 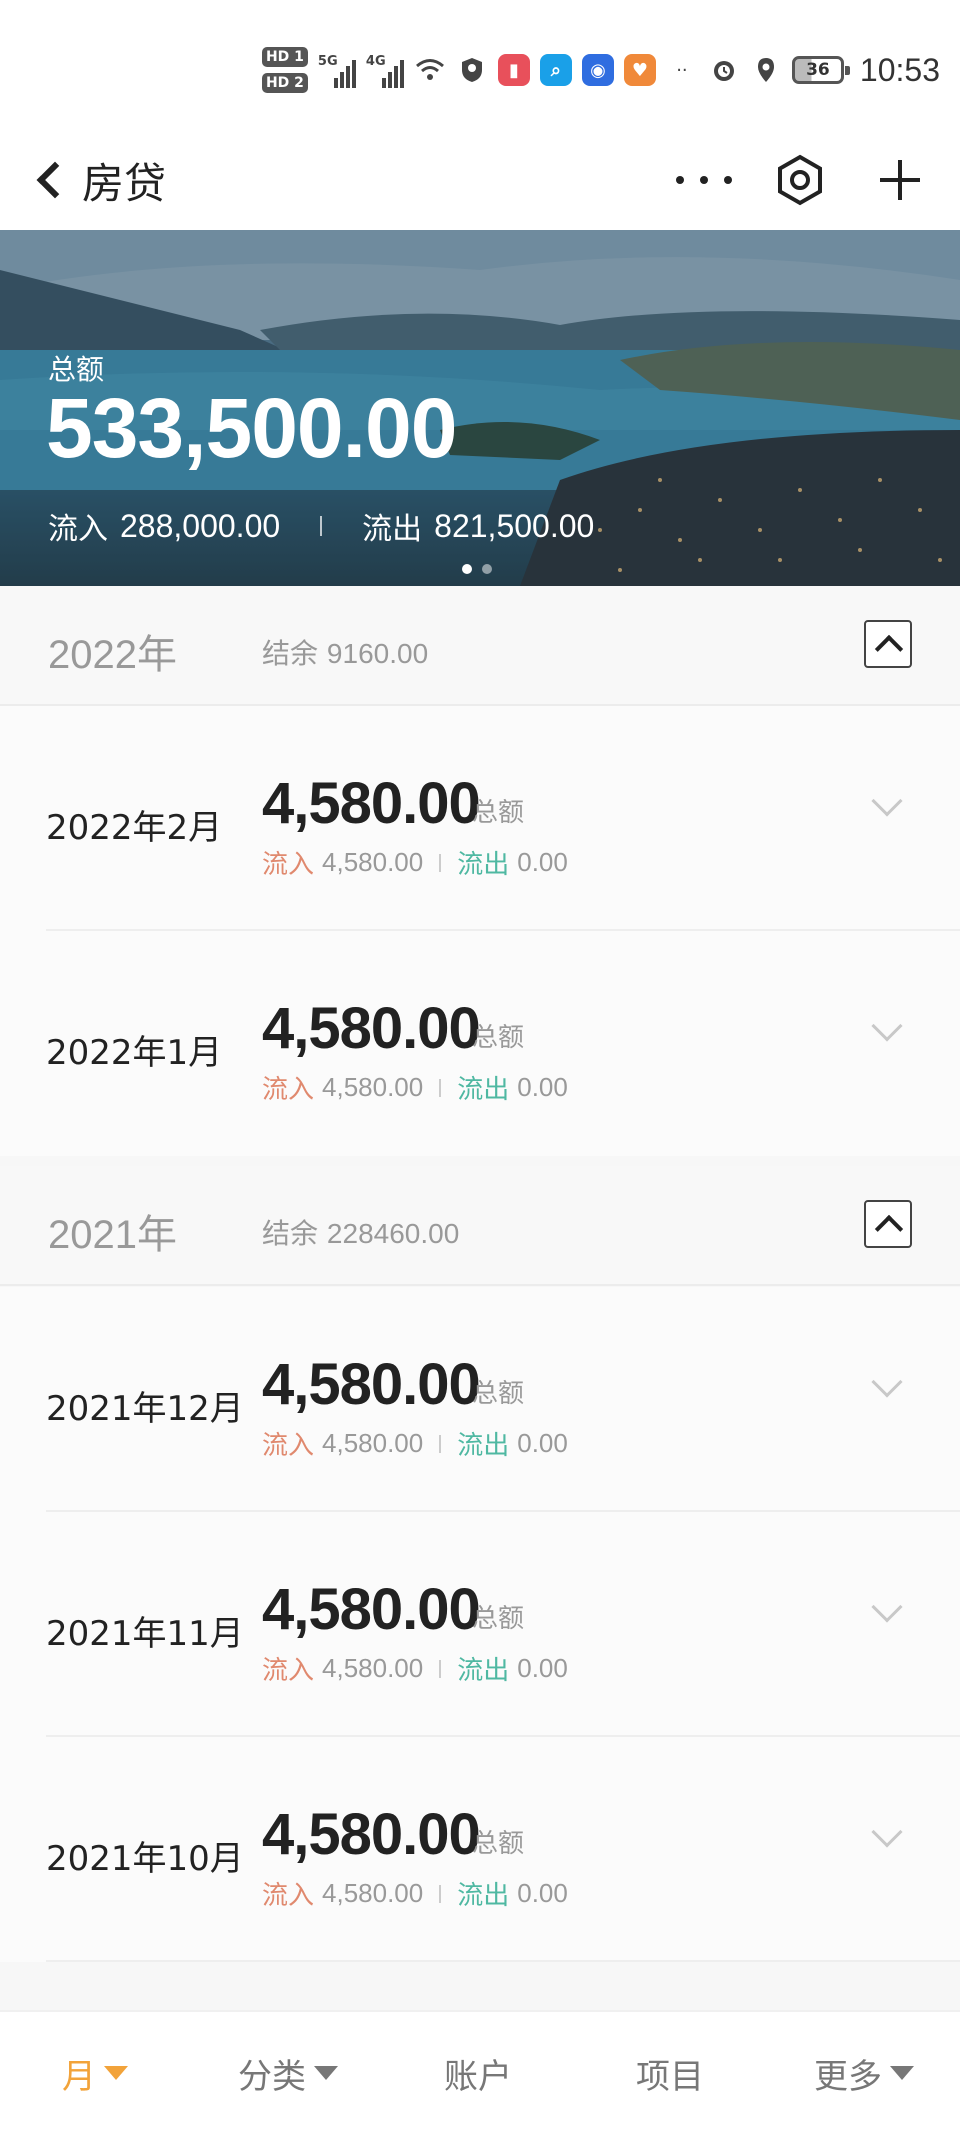 I want to click on more-options-button, so click(x=704, y=180).